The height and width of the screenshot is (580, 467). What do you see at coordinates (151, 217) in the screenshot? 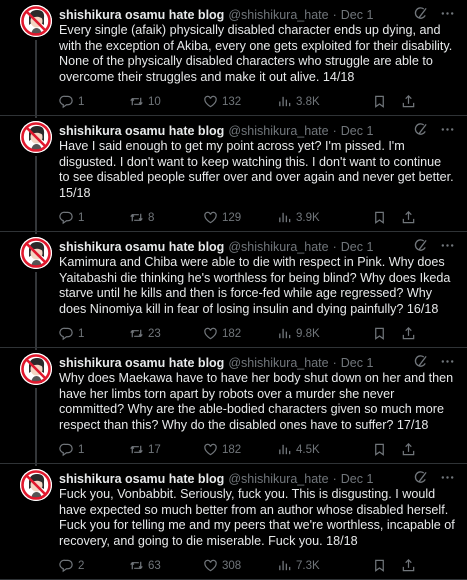
I see `retweet-count: 8` at bounding box center [151, 217].